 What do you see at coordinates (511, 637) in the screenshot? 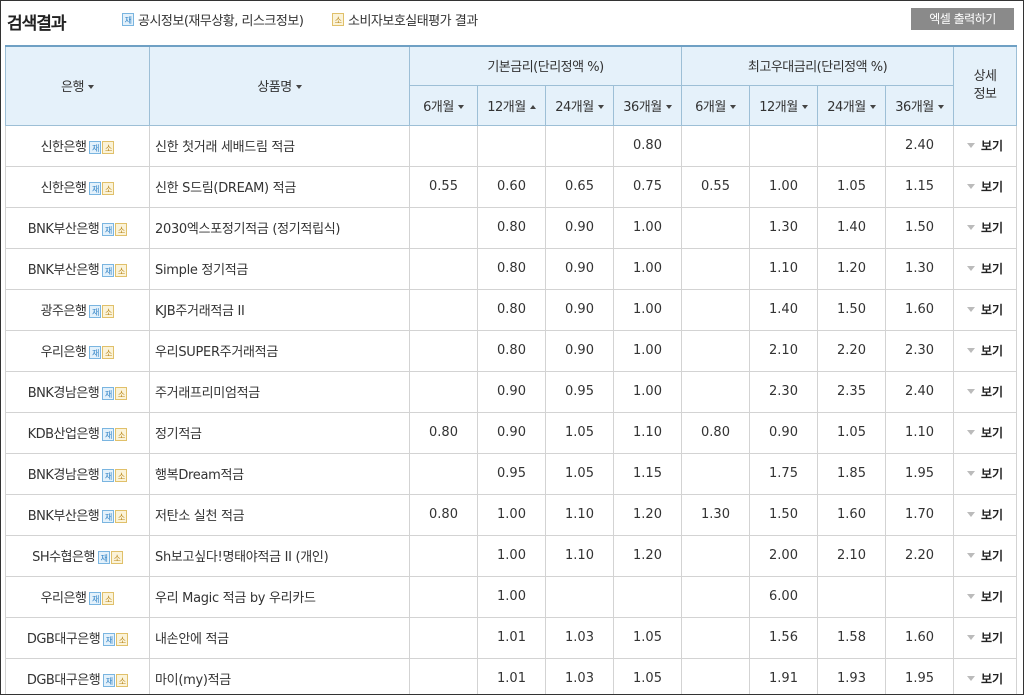
I see `base-rate-cell: 1.01` at bounding box center [511, 637].